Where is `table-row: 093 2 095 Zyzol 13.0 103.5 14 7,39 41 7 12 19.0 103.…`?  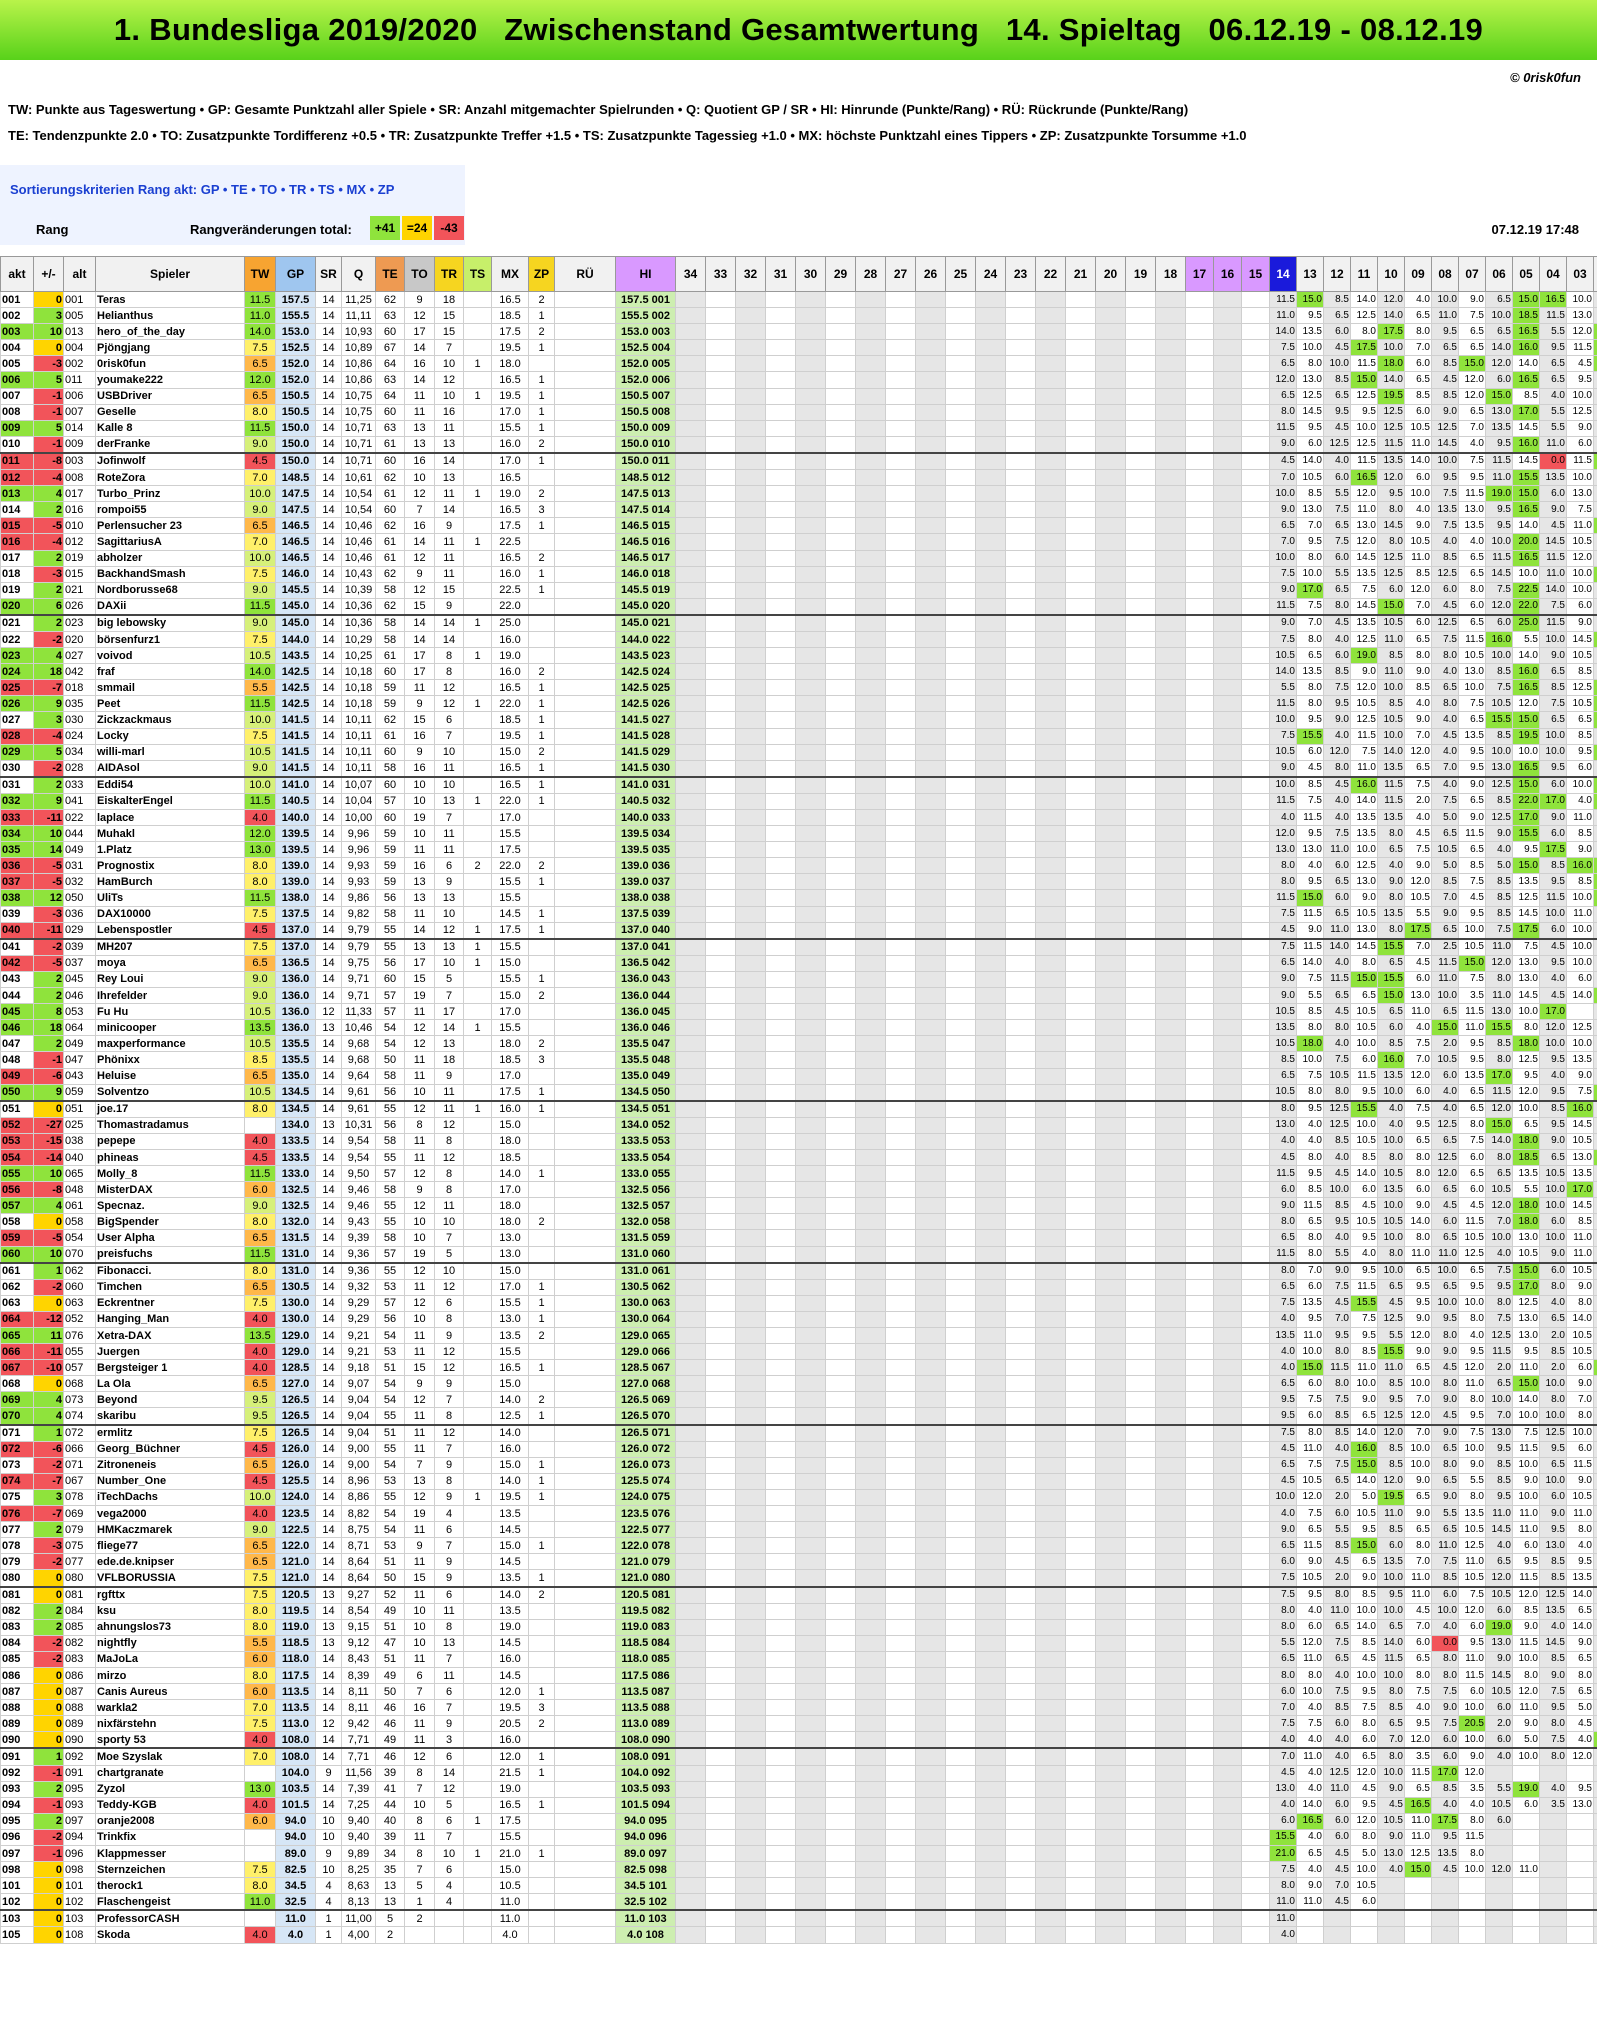
table-row: 093 2 095 Zyzol 13.0 103.5 14 7,39 41 7 12 19.0 103.… is located at coordinates (798, 1789).